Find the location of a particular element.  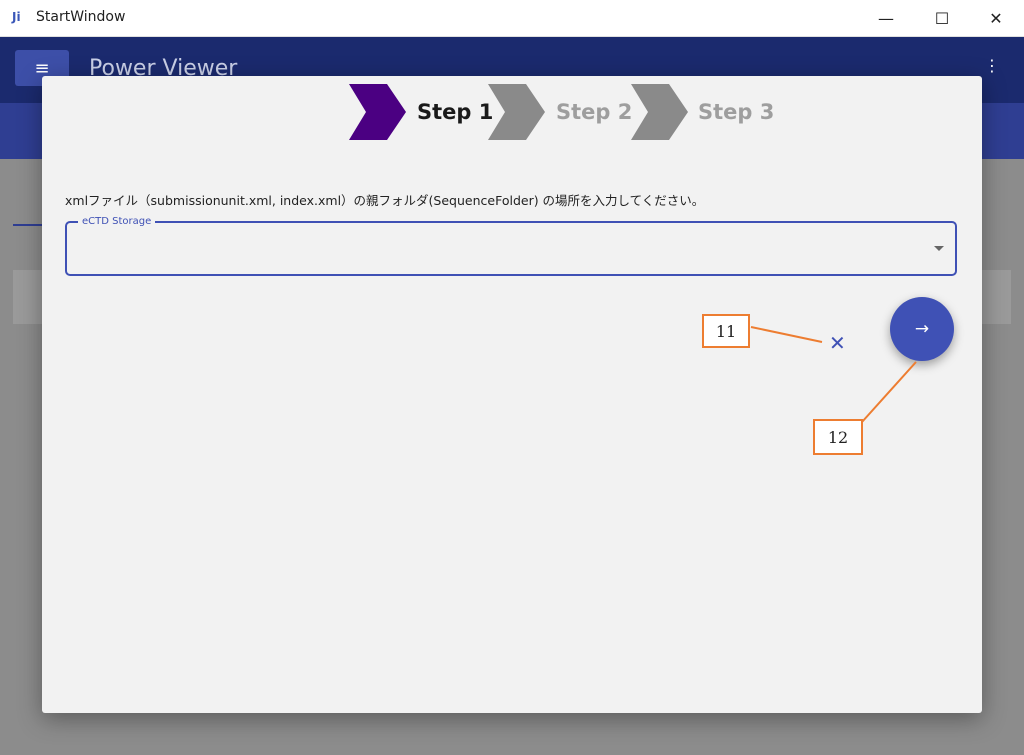

callout-leaders is located at coordinates (833, 374).